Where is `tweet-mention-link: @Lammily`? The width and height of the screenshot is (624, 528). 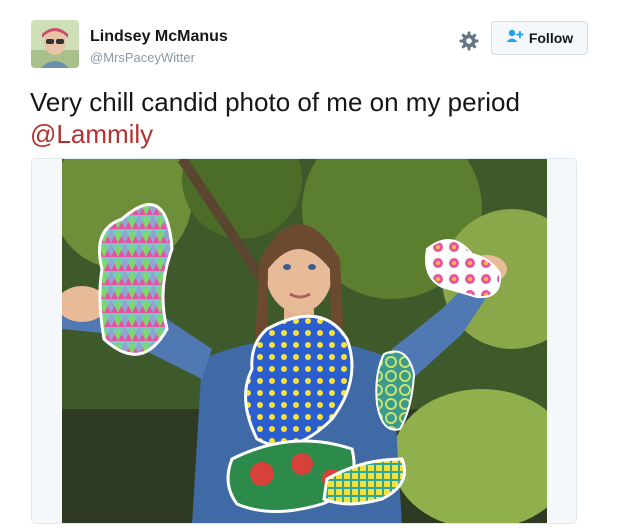 tweet-mention-link: @Lammily is located at coordinates (91, 134).